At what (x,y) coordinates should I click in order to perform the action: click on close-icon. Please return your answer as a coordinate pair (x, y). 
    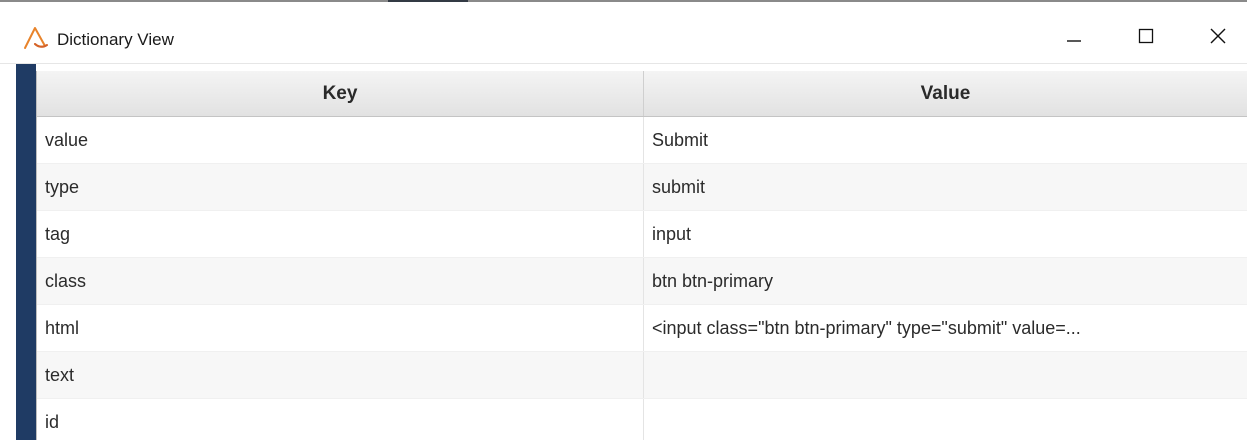
    Looking at the image, I should click on (1218, 38).